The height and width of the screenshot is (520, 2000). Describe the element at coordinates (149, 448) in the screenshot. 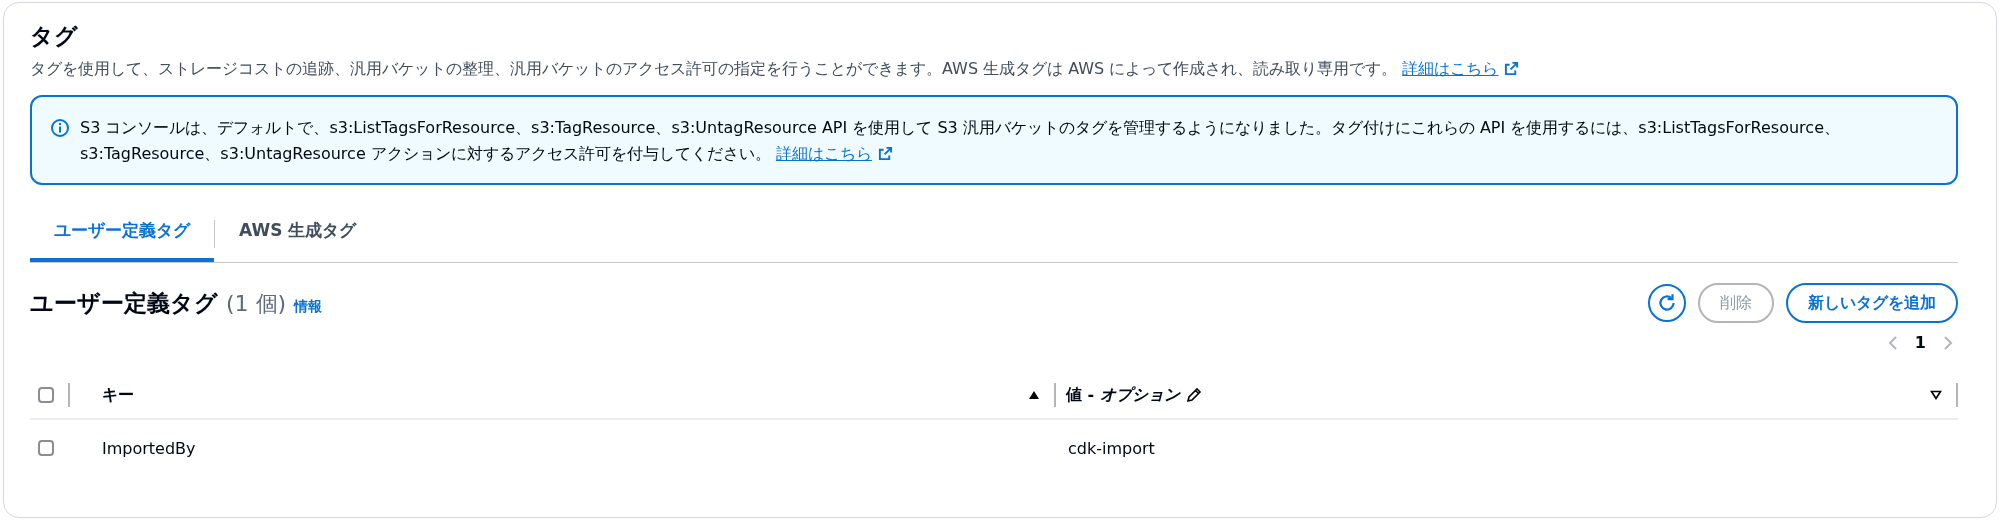

I see `table-cell: ImportedBy` at that location.